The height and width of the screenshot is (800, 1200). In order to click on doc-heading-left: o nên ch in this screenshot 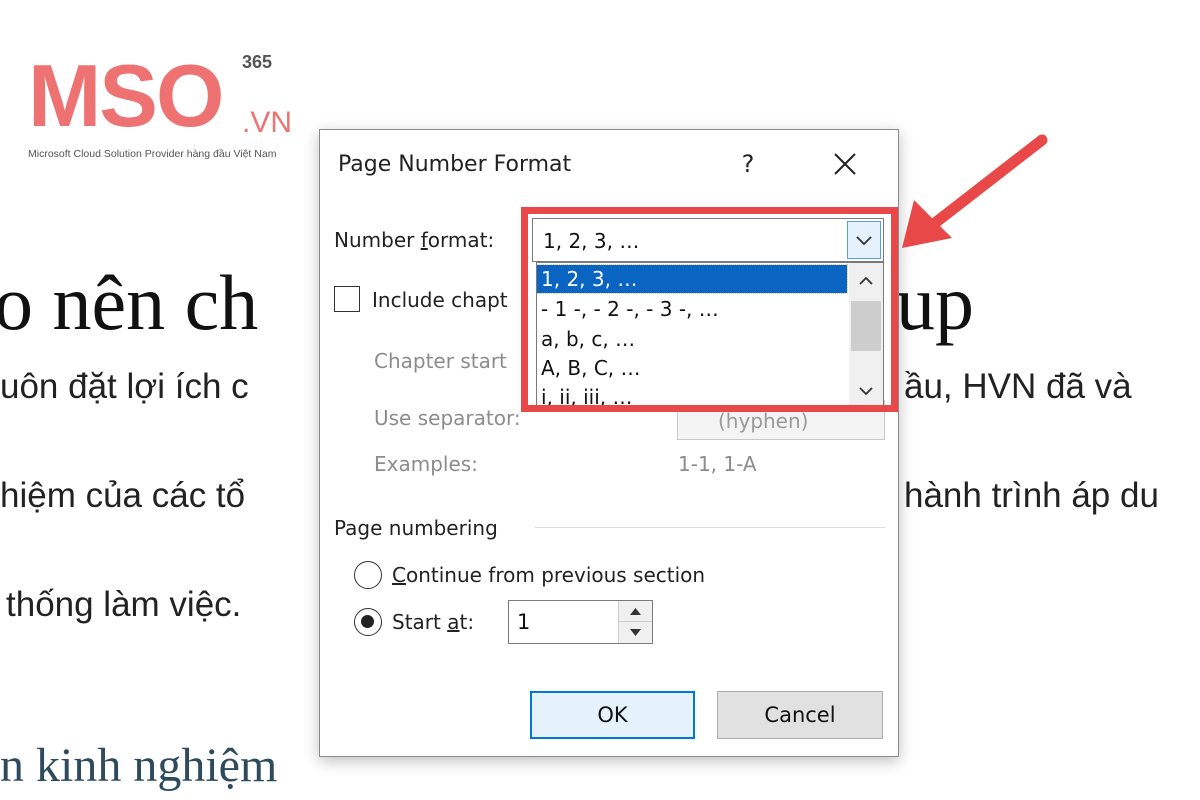, I will do `click(129, 302)`.